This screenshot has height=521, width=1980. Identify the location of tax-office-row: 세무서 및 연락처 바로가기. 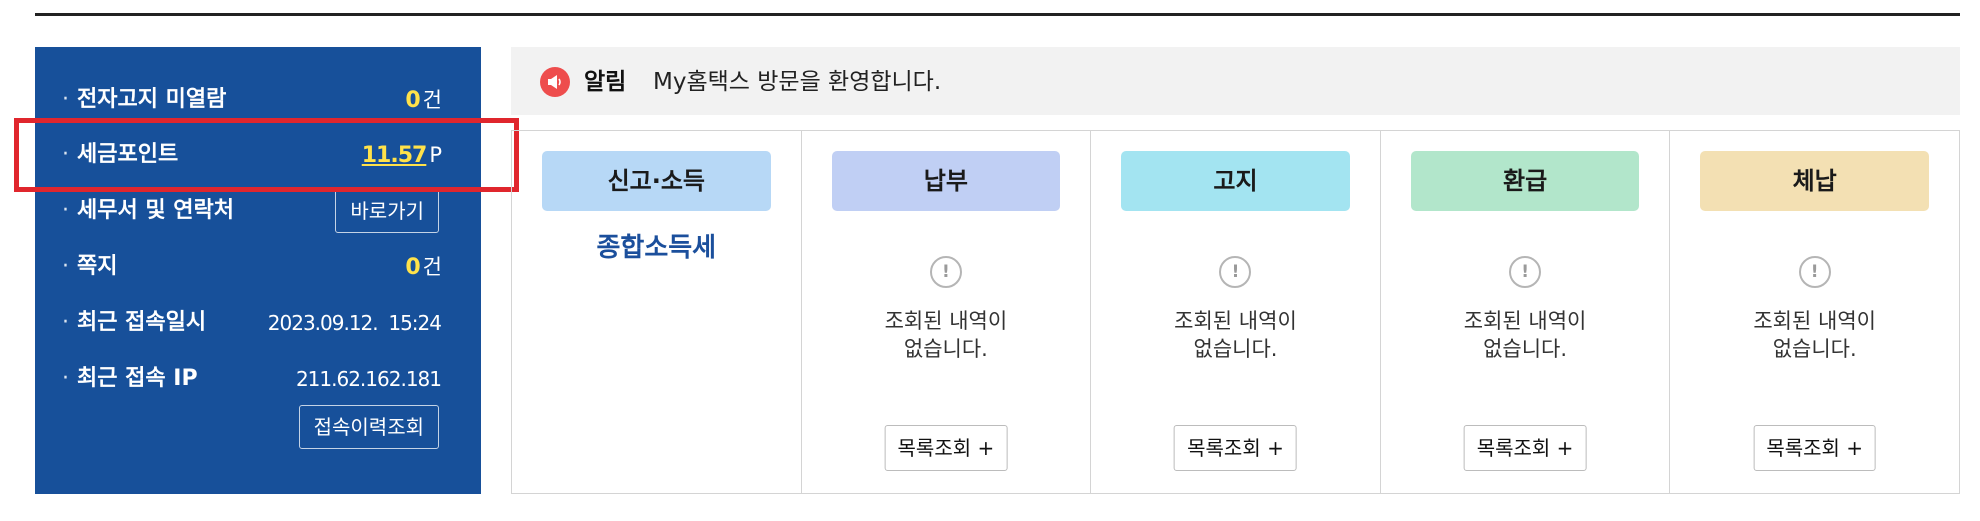
(258, 211).